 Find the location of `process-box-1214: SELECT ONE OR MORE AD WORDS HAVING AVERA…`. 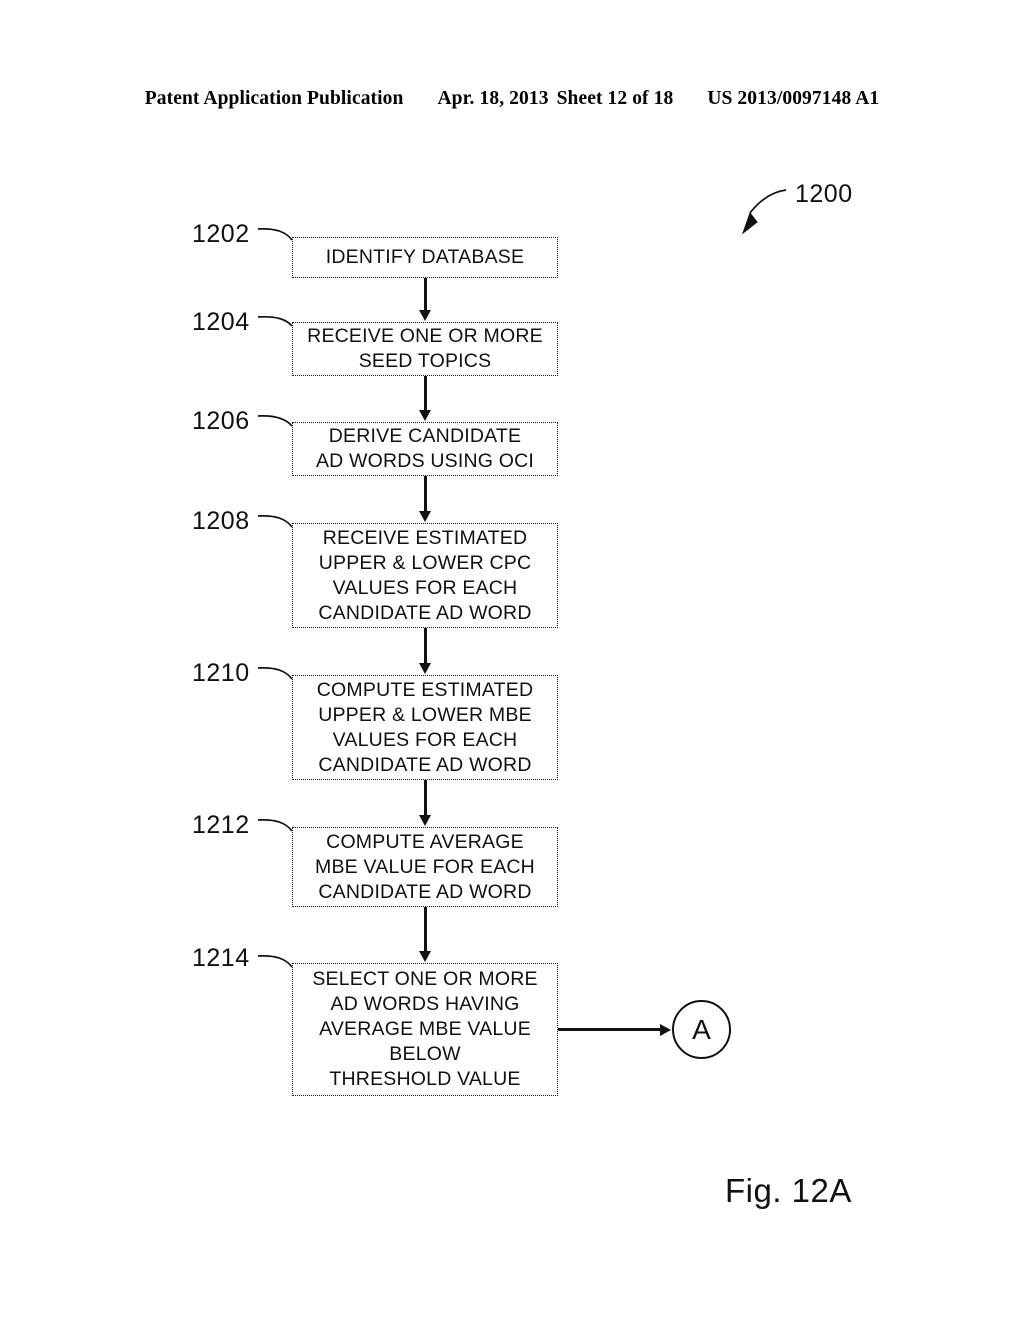

process-box-1214: SELECT ONE OR MORE AD WORDS HAVING AVERA… is located at coordinates (425, 1029).